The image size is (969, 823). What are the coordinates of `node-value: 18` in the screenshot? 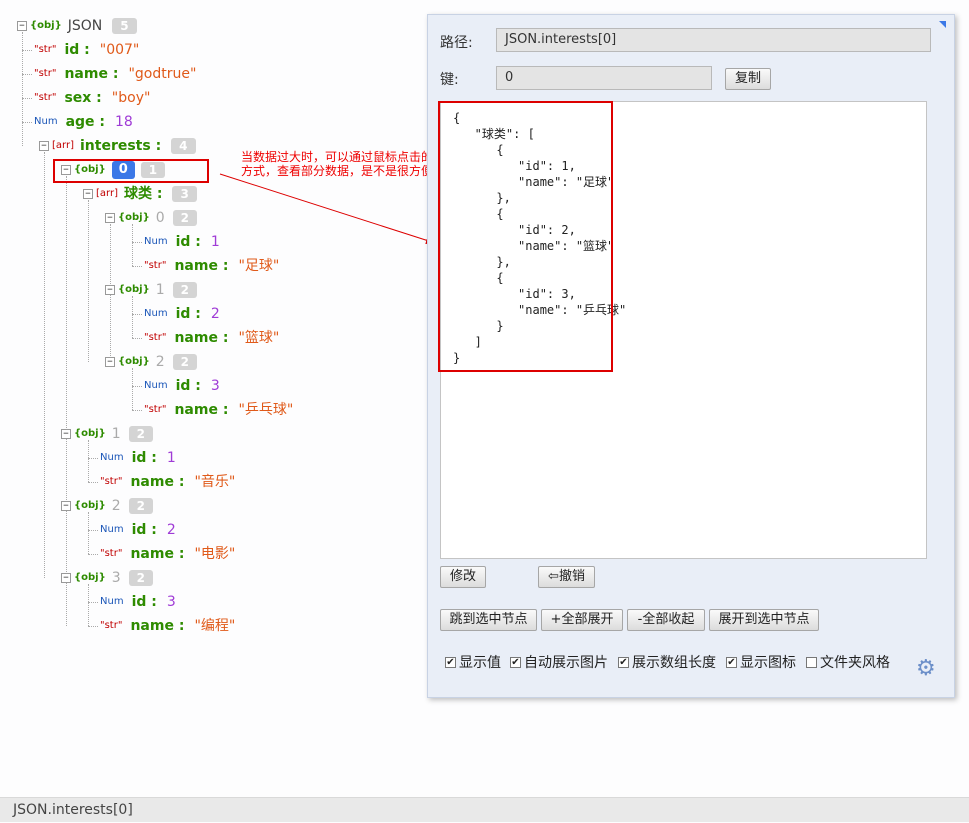 It's located at (124, 122).